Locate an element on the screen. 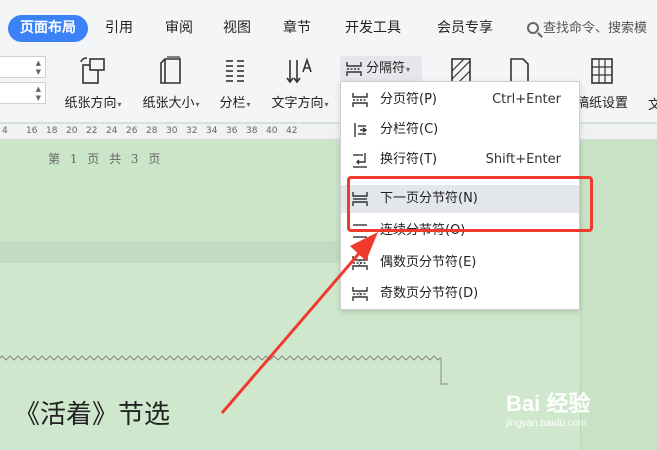 The height and width of the screenshot is (450, 657). ruler-tick-label: 26 is located at coordinates (132, 131).